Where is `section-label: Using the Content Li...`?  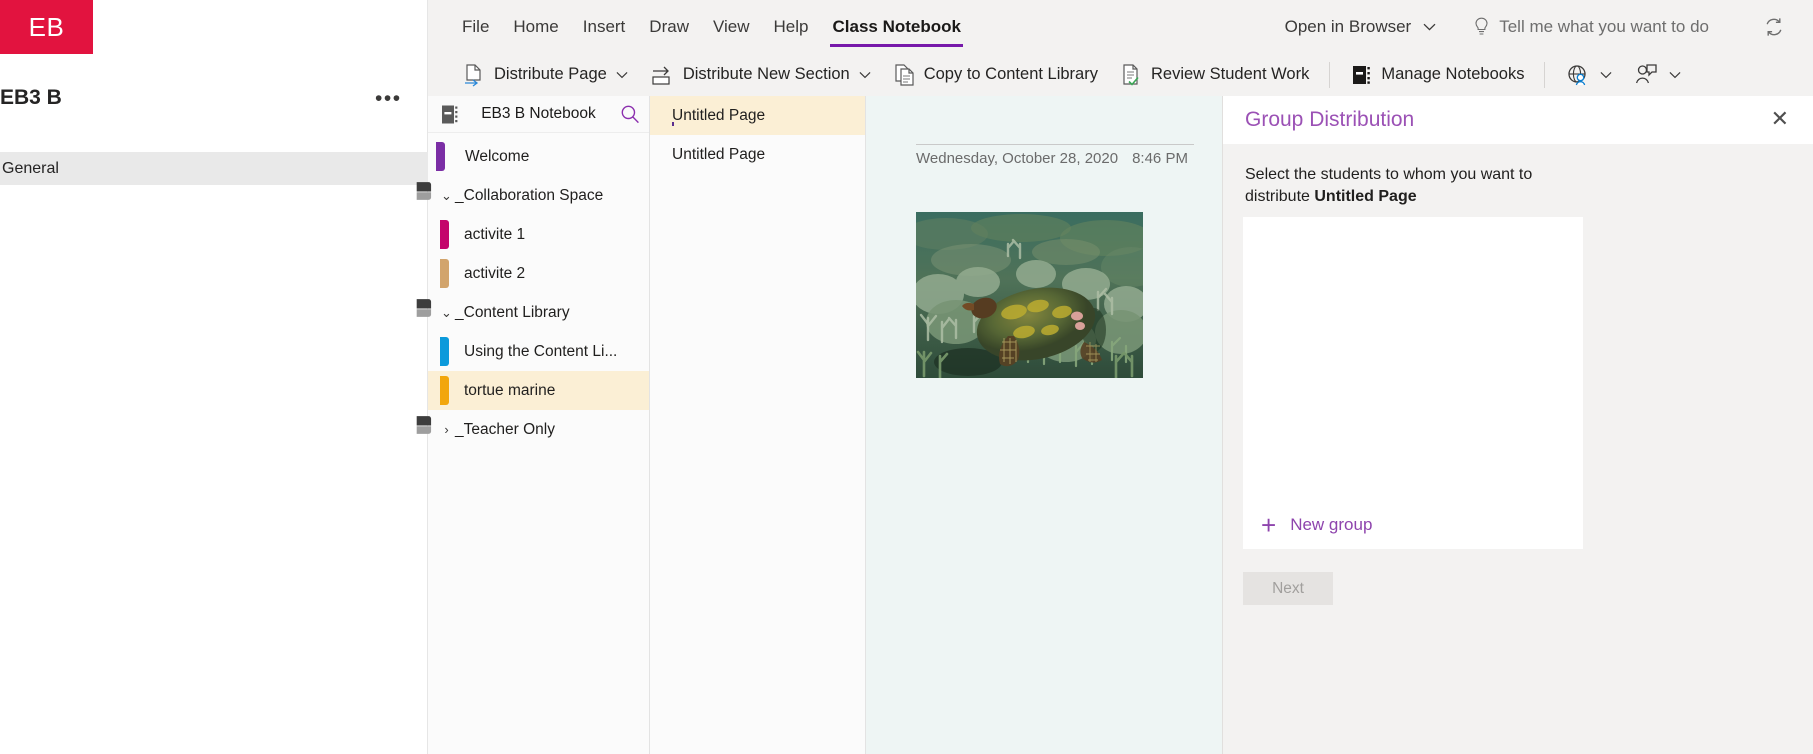
section-label: Using the Content Li... is located at coordinates (541, 351).